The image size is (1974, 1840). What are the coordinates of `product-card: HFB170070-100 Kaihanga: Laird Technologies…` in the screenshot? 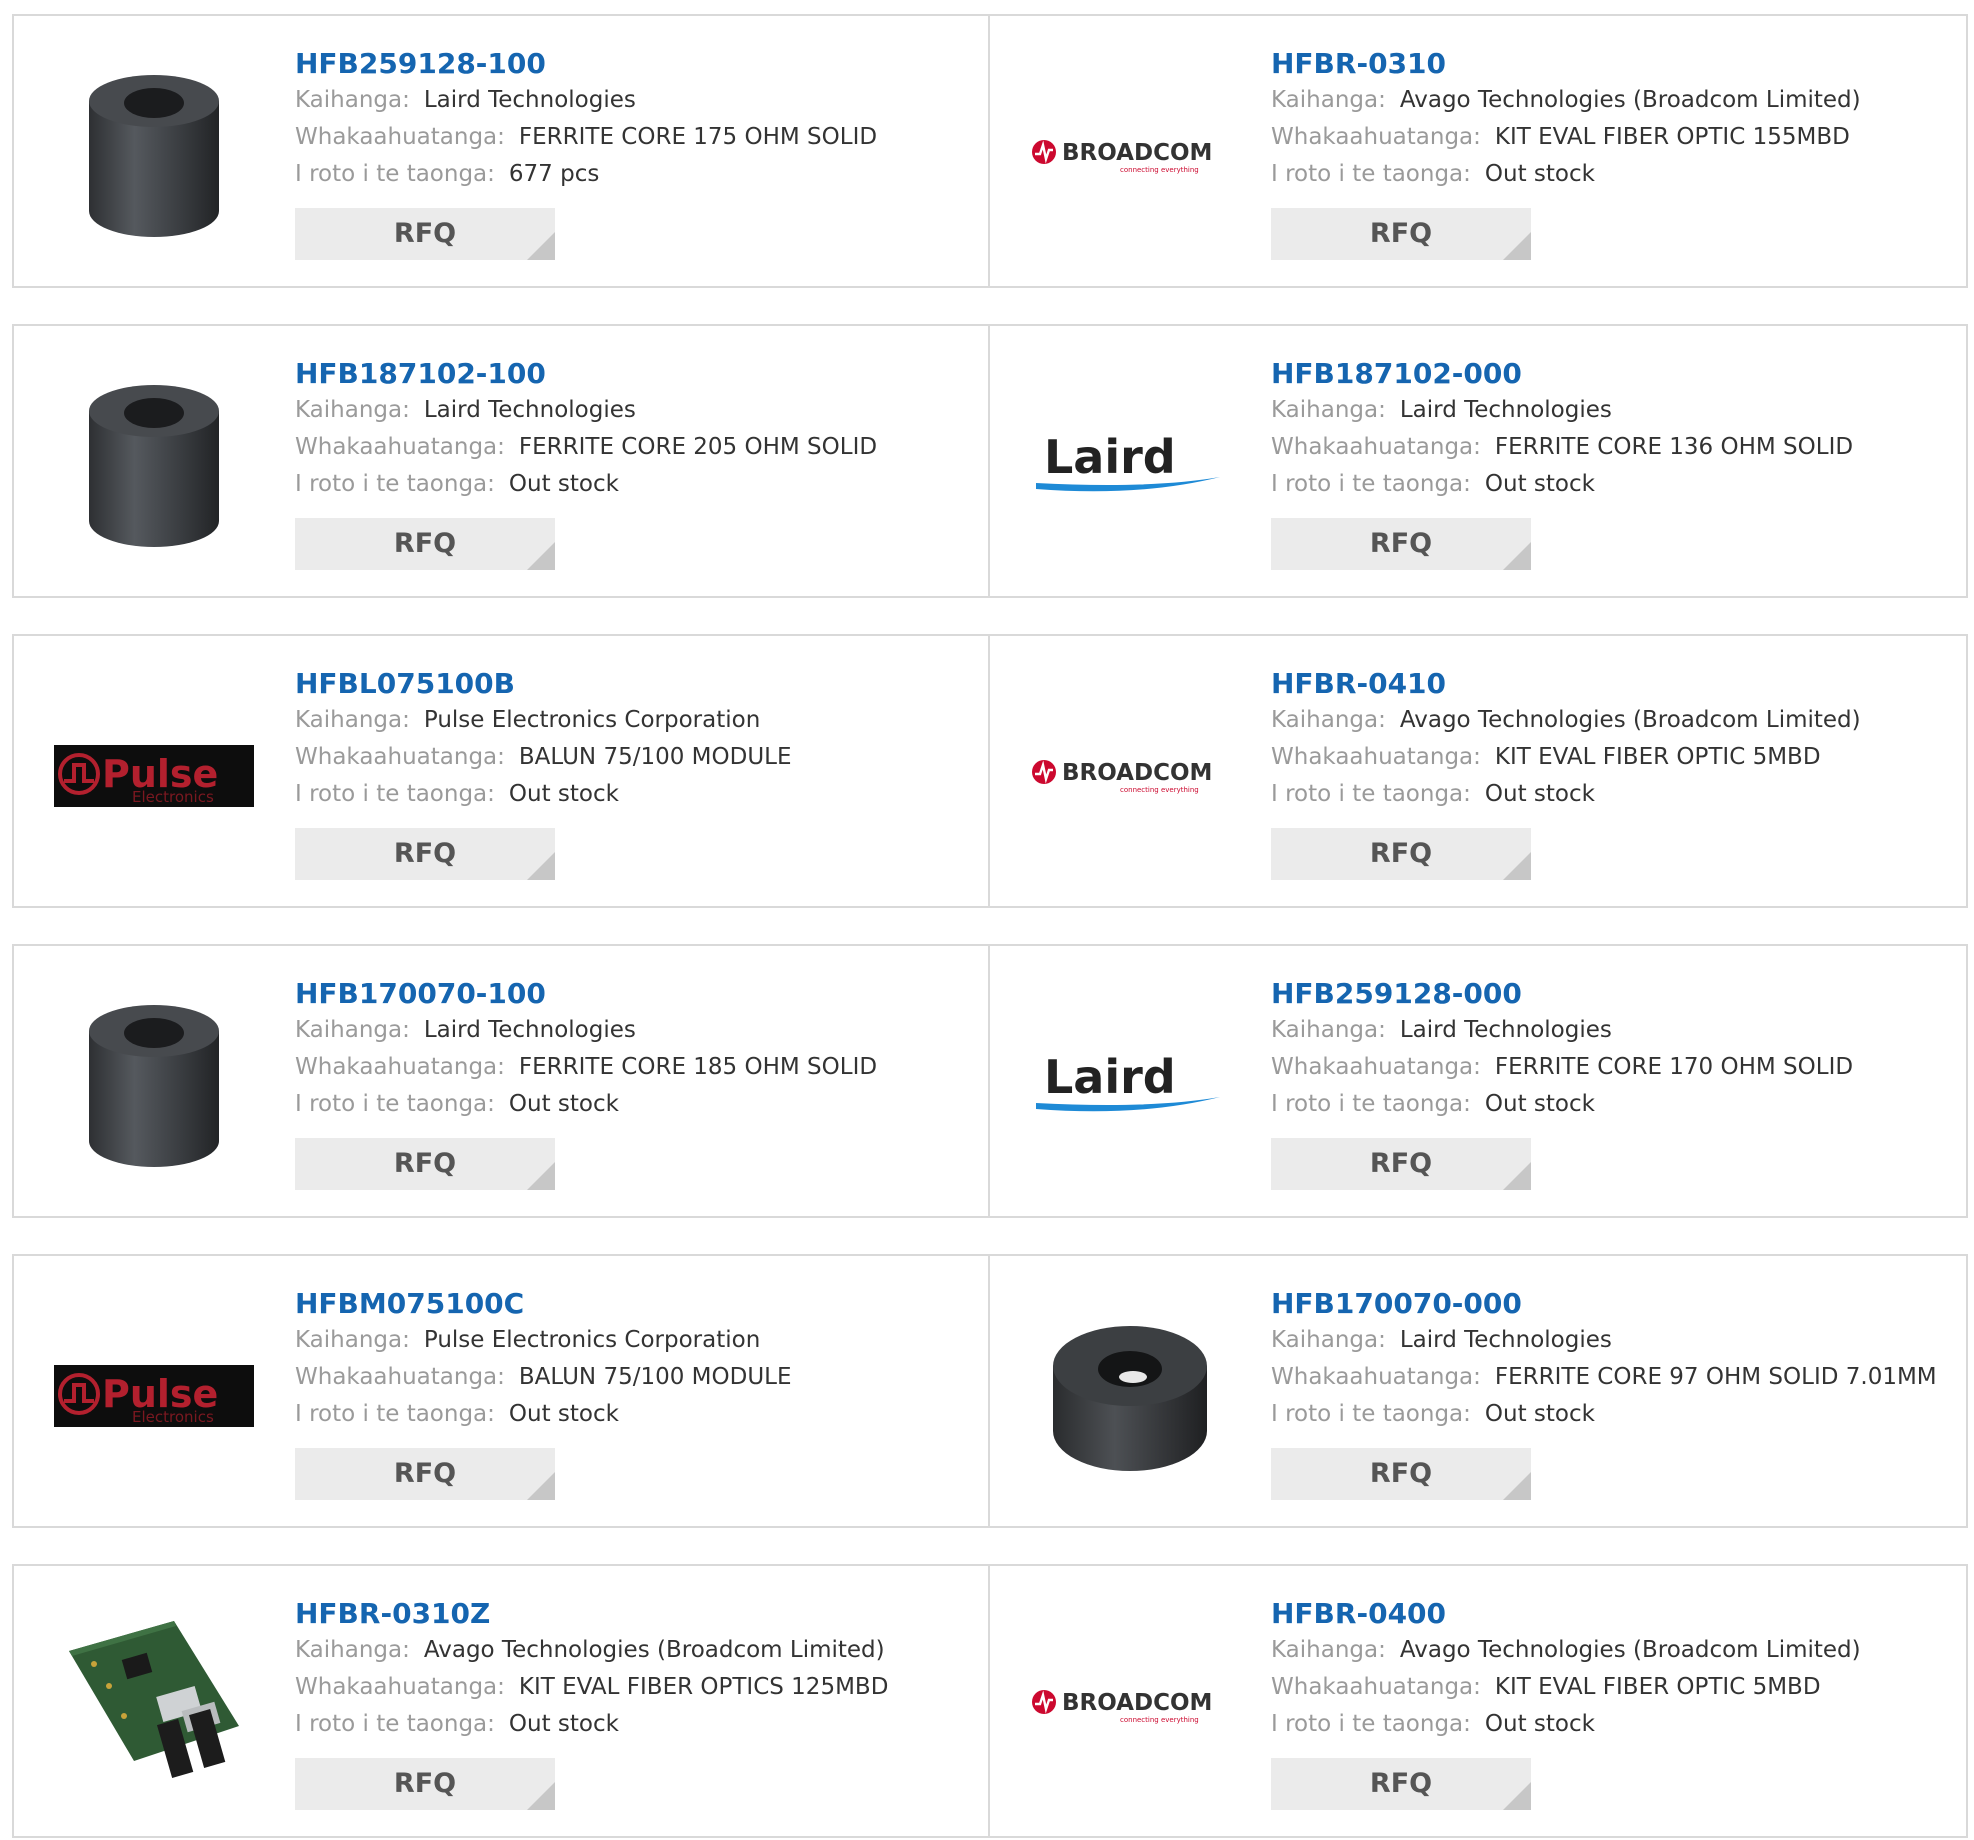 It's located at (502, 1081).